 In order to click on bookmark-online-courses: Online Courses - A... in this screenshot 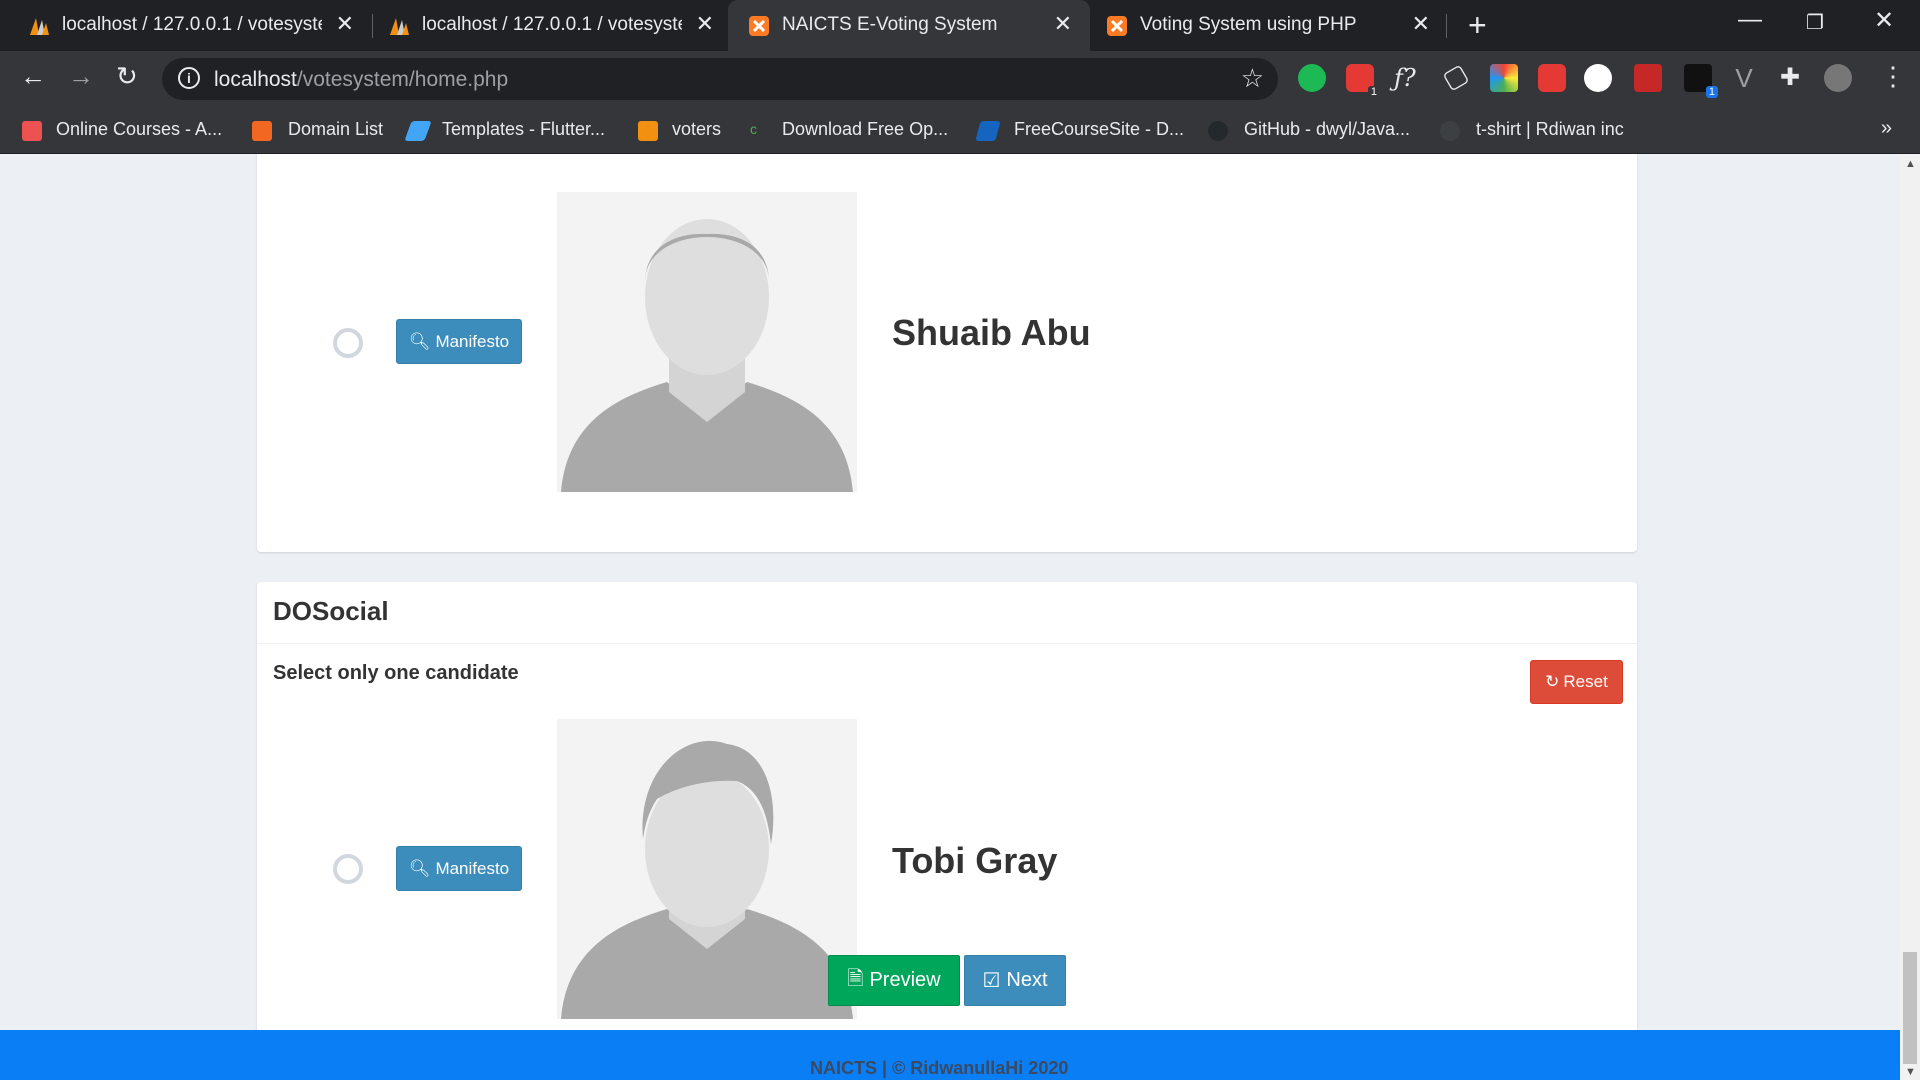, I will do `click(139, 129)`.